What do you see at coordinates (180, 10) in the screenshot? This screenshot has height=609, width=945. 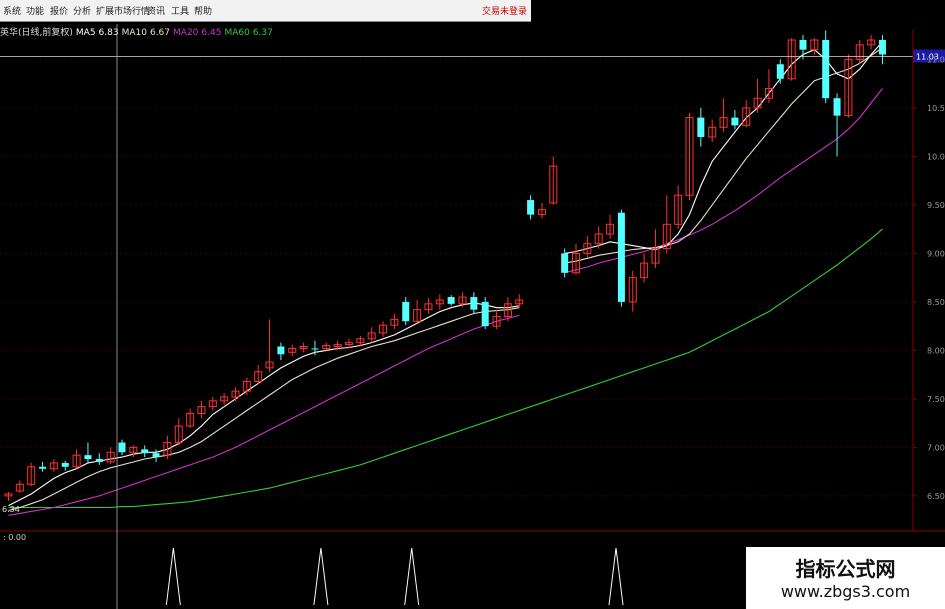 I see `menu-tools: 工具` at bounding box center [180, 10].